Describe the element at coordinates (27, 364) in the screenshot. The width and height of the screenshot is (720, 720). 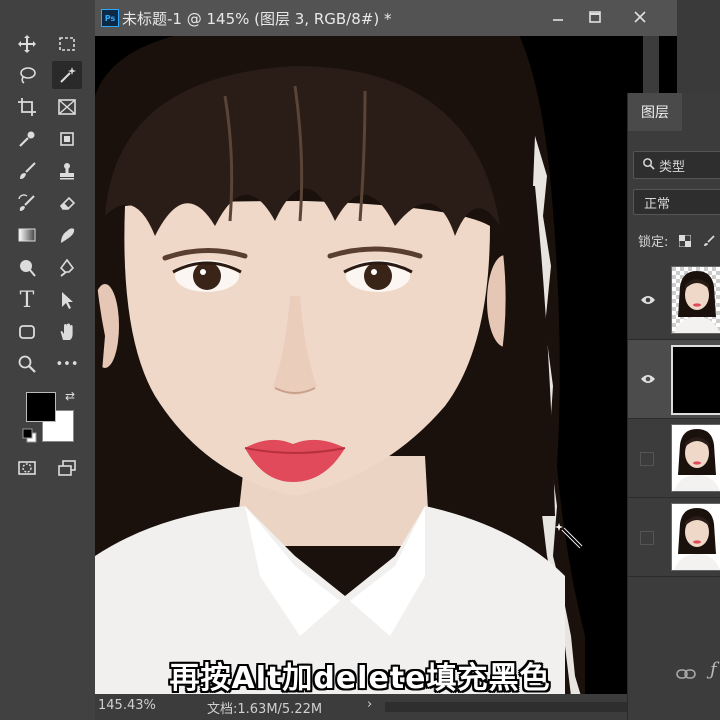
I see `zoom-icon` at that location.